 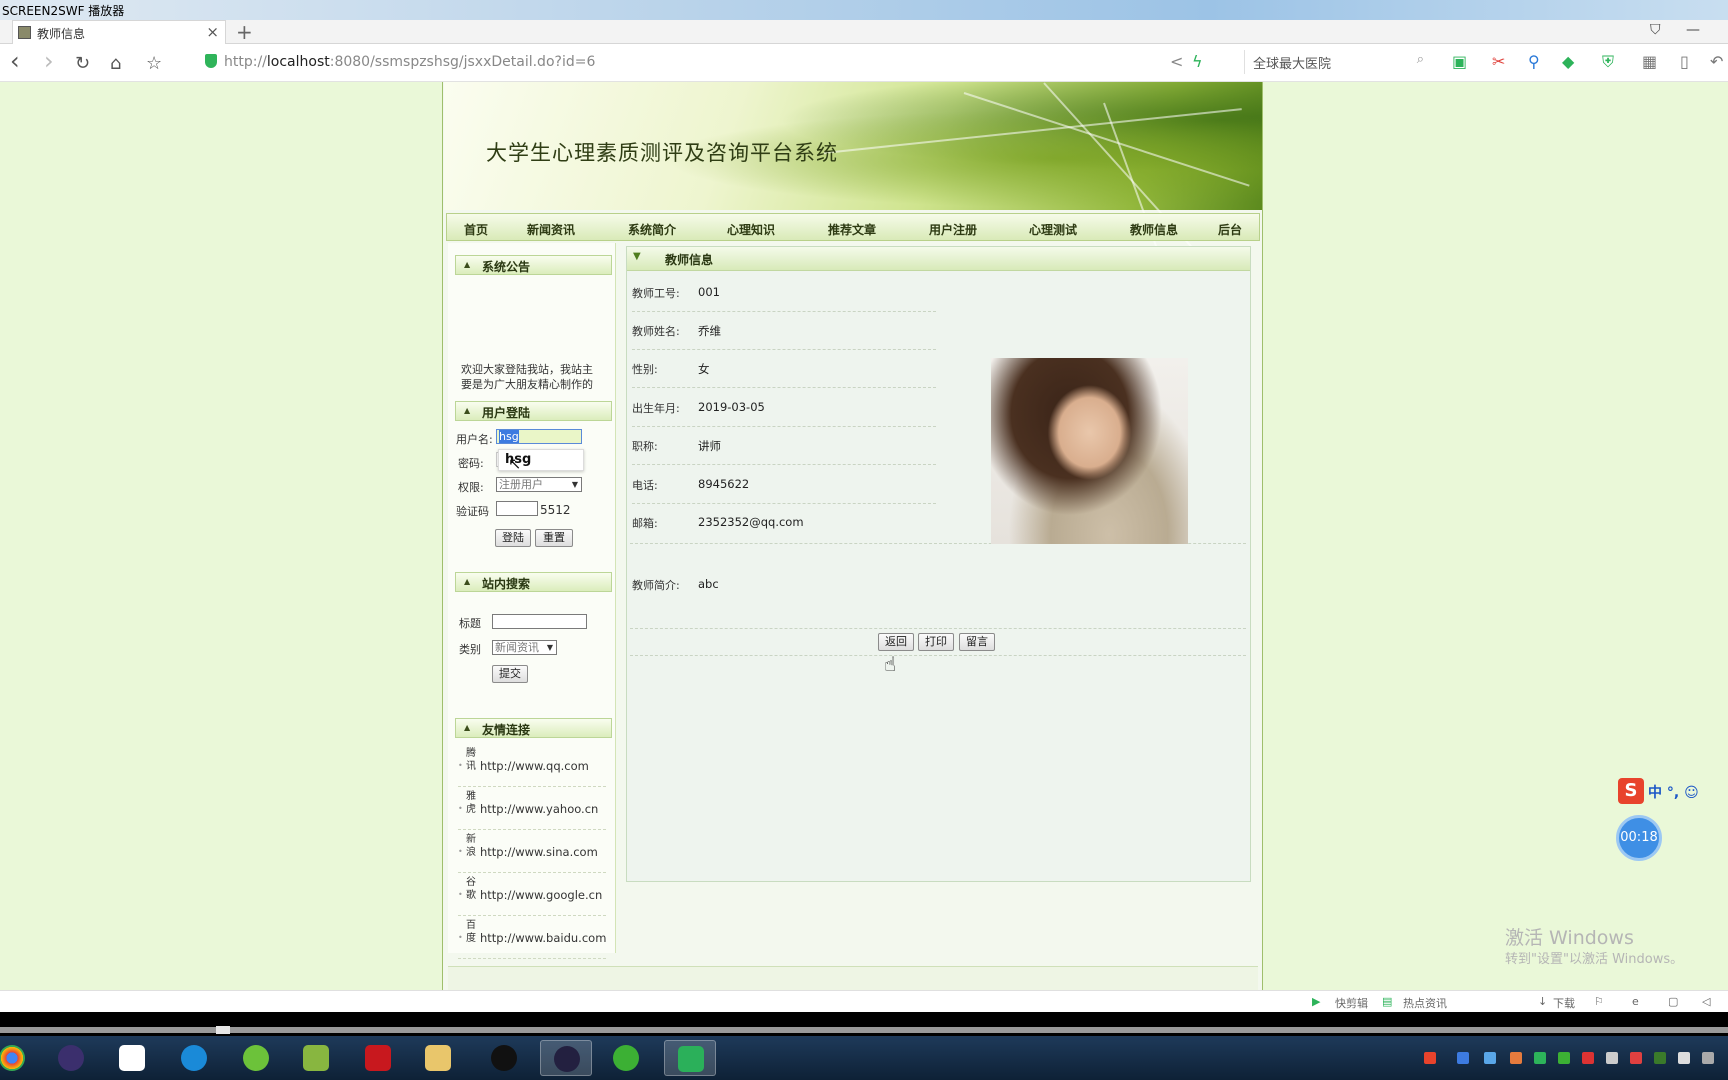 I want to click on home-icon: ⌂, so click(x=115, y=63).